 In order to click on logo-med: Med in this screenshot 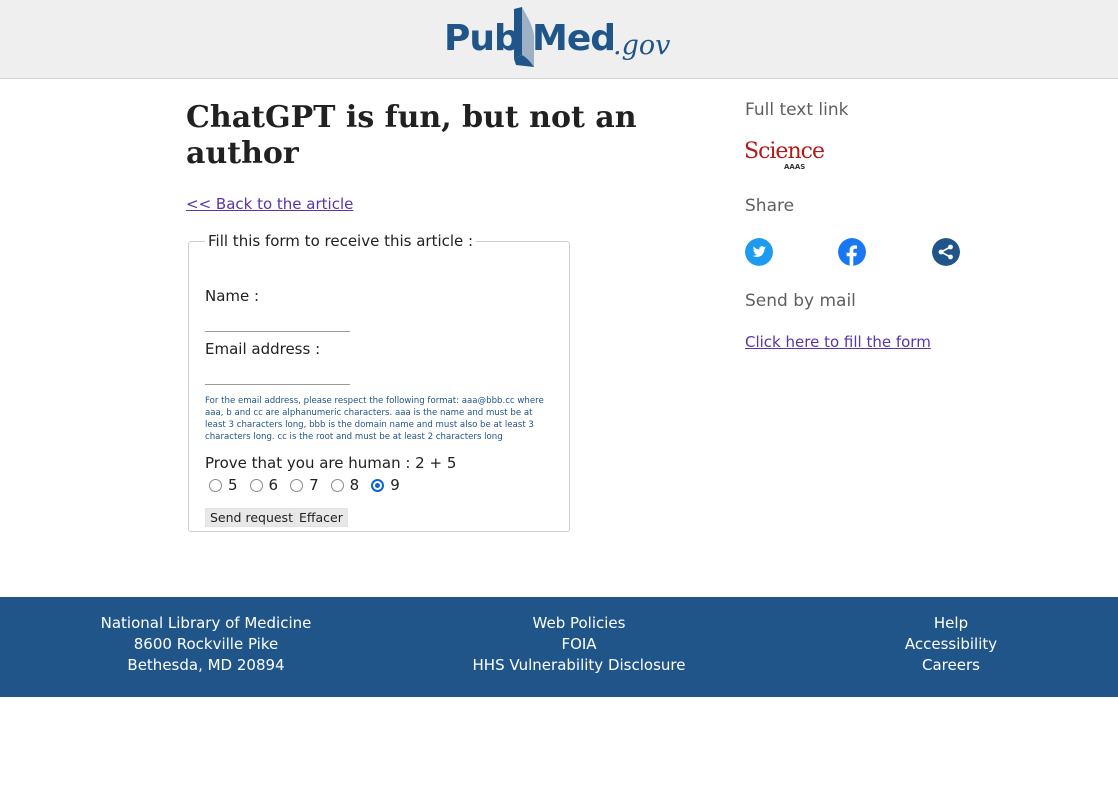, I will do `click(574, 38)`.